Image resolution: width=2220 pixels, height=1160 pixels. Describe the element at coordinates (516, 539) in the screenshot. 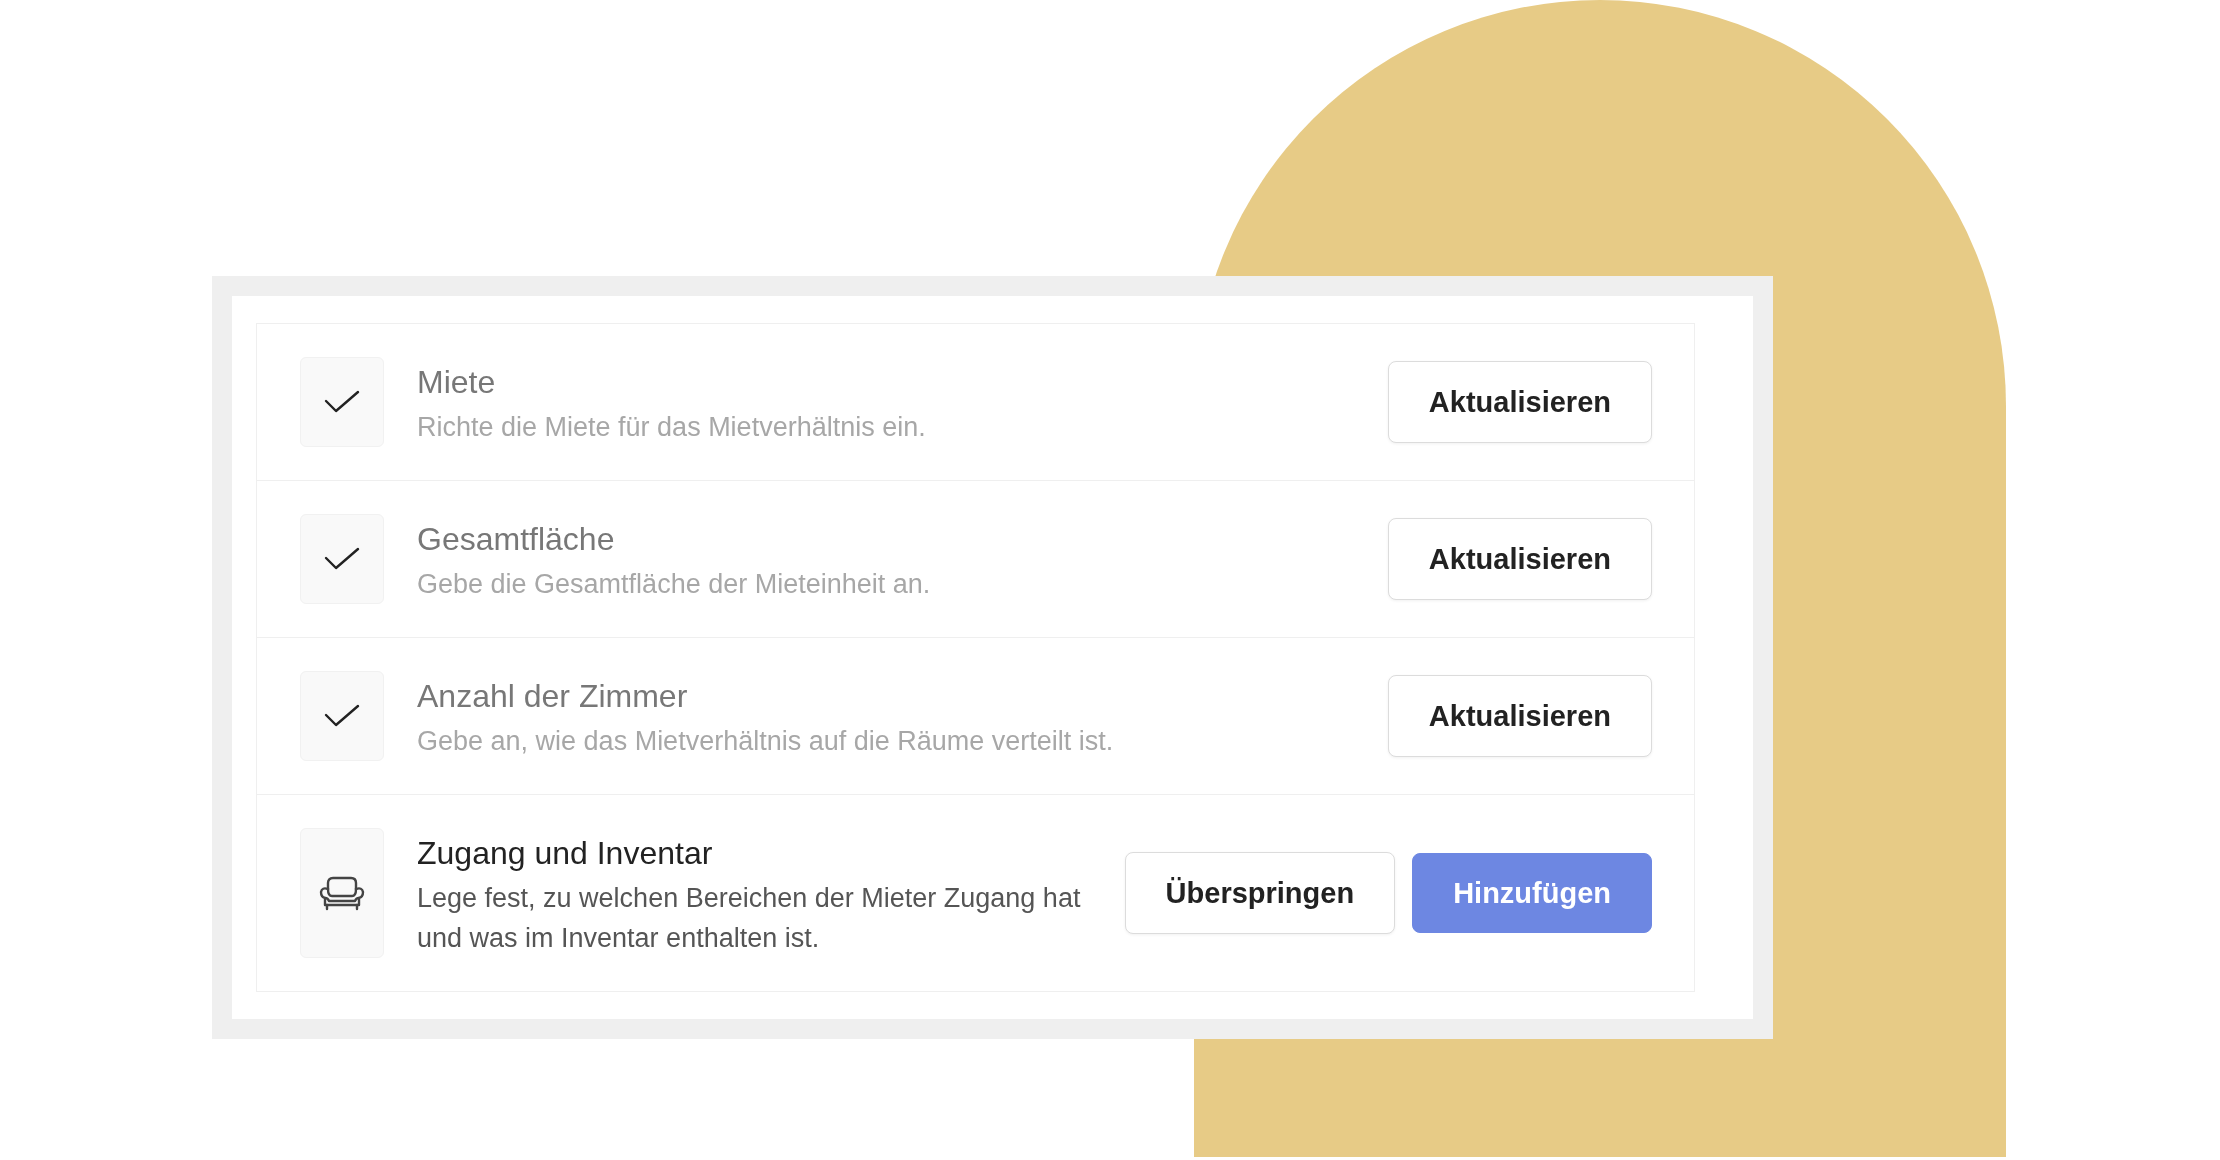

I see `task-title: Gesamtfläche` at that location.